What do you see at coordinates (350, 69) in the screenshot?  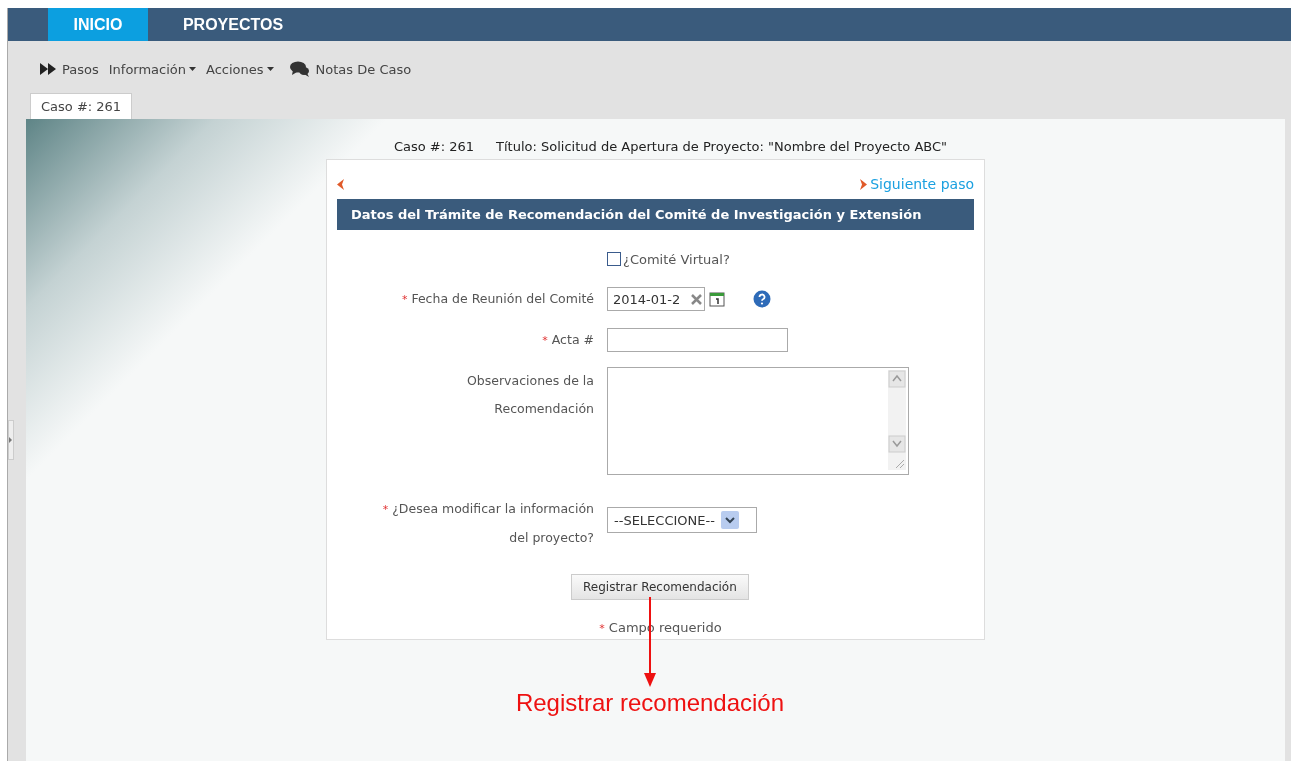 I see `toolbar-item: Notas De Caso` at bounding box center [350, 69].